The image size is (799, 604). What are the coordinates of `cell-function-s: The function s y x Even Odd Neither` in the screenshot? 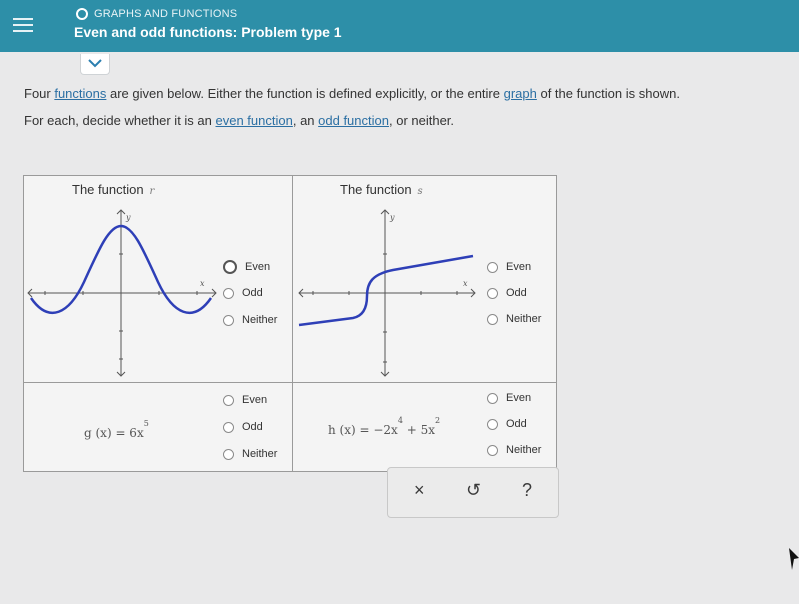 It's located at (424, 279).